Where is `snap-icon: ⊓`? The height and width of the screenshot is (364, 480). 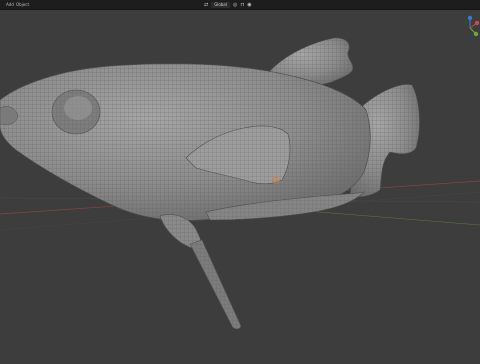
snap-icon: ⊓ is located at coordinates (242, 5).